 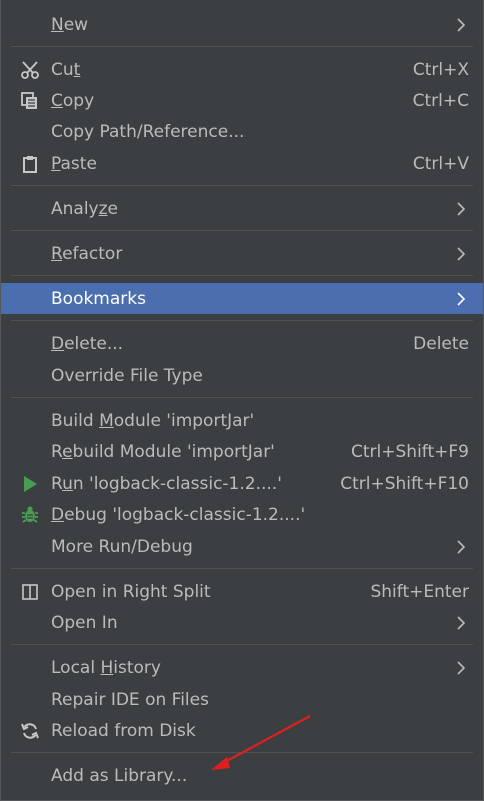 I want to click on menu-item-label: Debug 'logback-classic-1.2....', so click(x=178, y=514).